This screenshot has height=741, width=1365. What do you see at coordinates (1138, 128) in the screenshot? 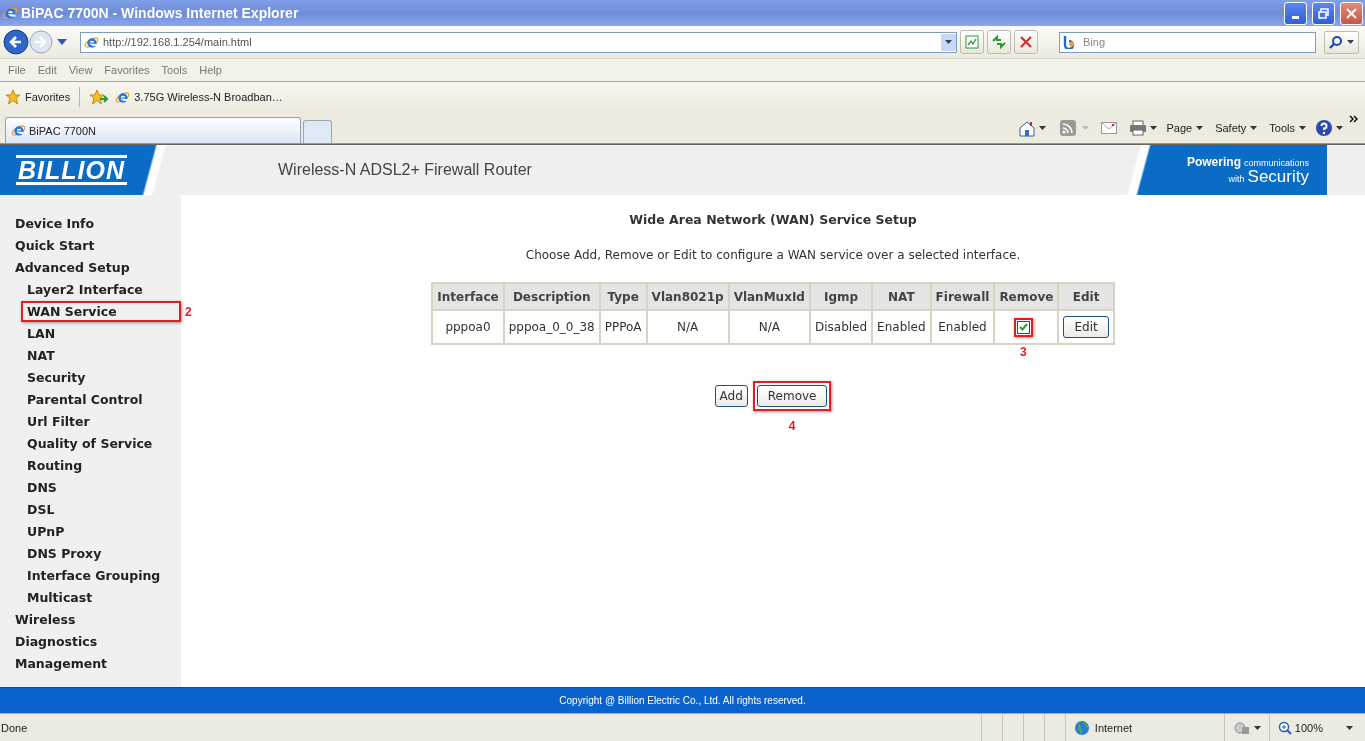
I see `printer-icon` at bounding box center [1138, 128].